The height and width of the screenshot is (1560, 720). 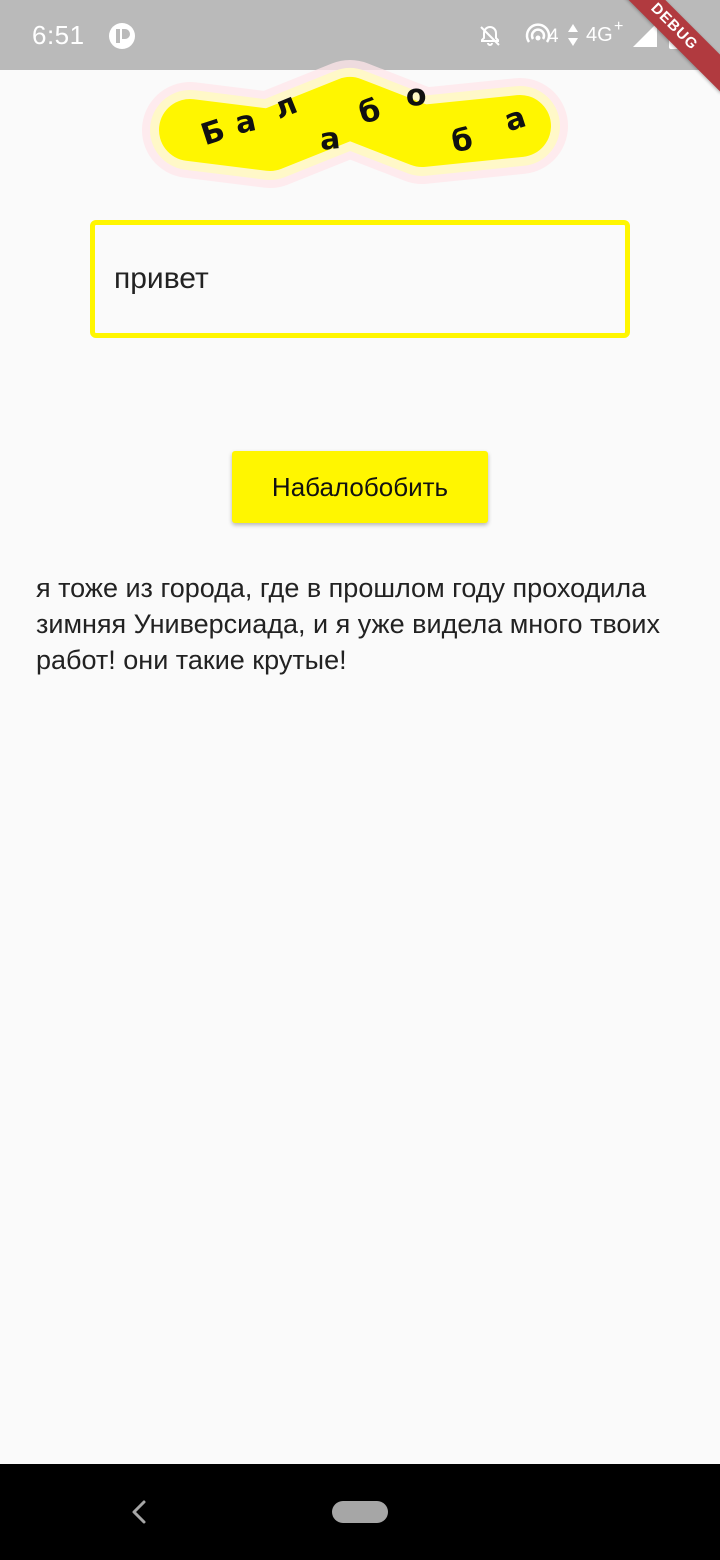 What do you see at coordinates (122, 36) in the screenshot?
I see `app-notification-icon` at bounding box center [122, 36].